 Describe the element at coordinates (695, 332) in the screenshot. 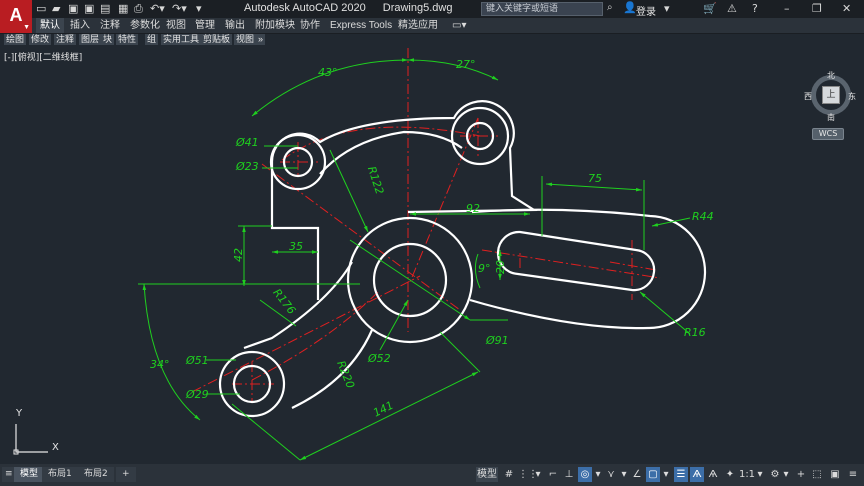

I see `dim-r-16: R16` at that location.